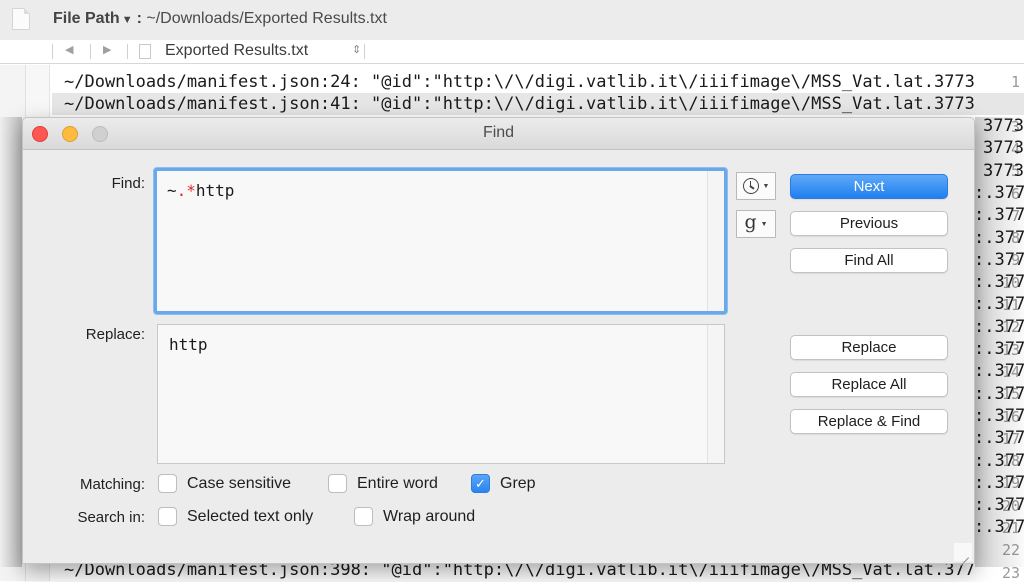 The width and height of the screenshot is (1024, 582). I want to click on search-history-button: ▼, so click(756, 186).